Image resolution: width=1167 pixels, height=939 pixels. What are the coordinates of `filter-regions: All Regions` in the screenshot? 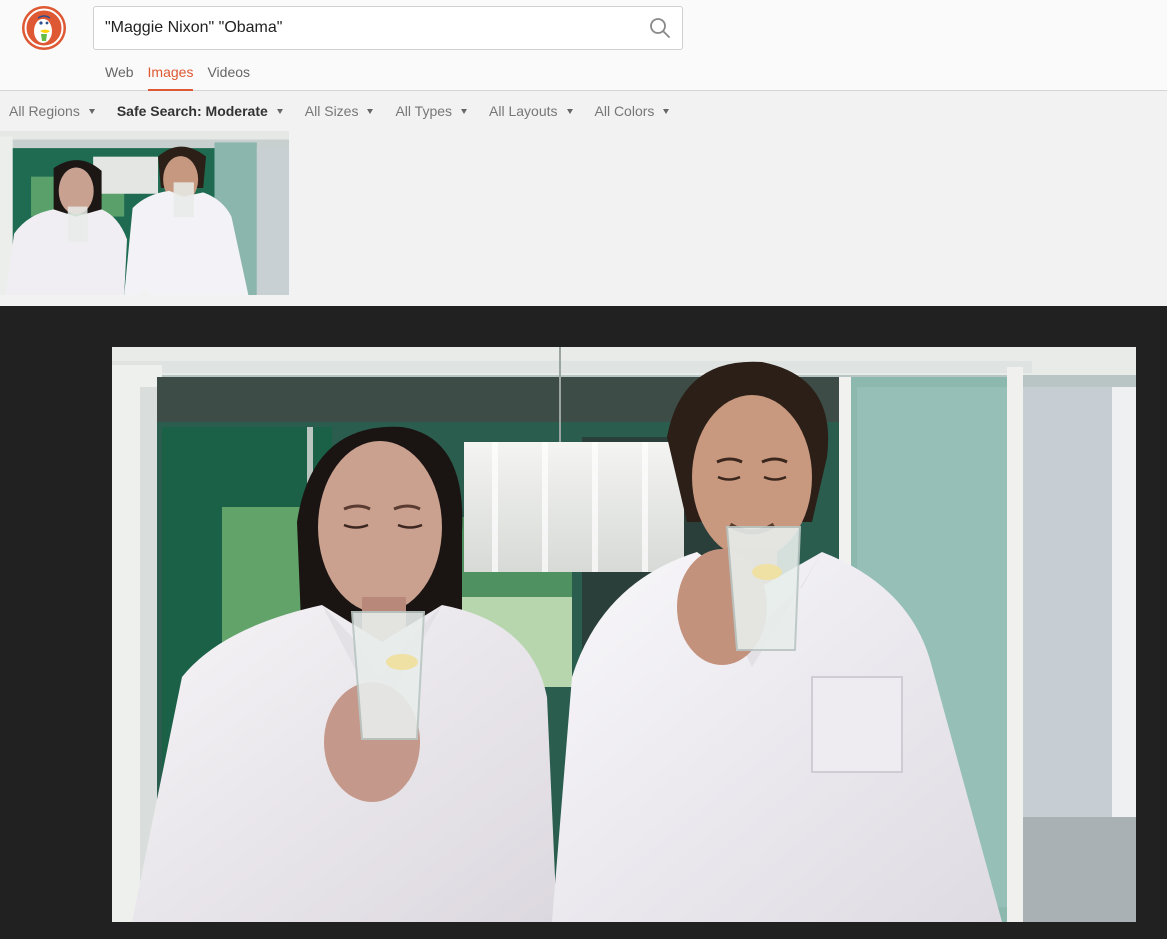 It's located at (52, 111).